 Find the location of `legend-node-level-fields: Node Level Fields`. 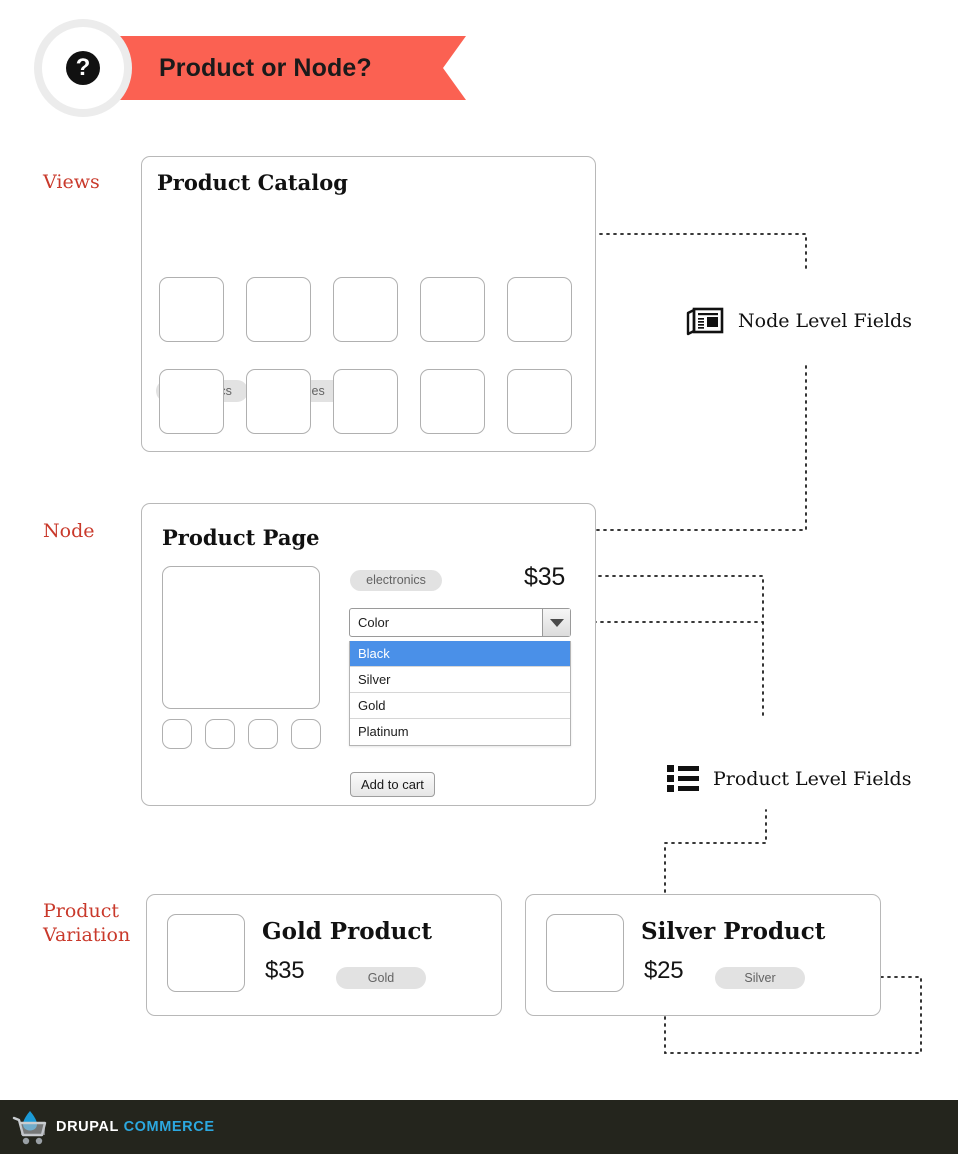

legend-node-level-fields: Node Level Fields is located at coordinates (799, 321).